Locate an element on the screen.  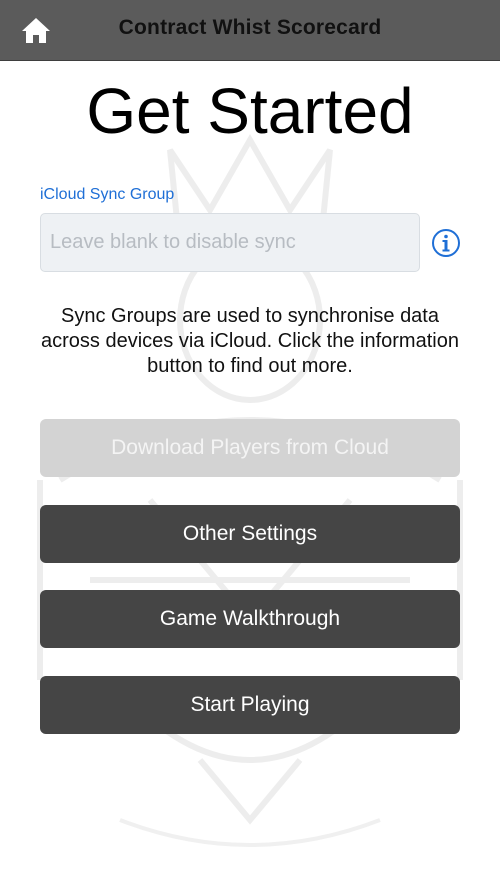
start-playing-button: Start Playing is located at coordinates (250, 705).